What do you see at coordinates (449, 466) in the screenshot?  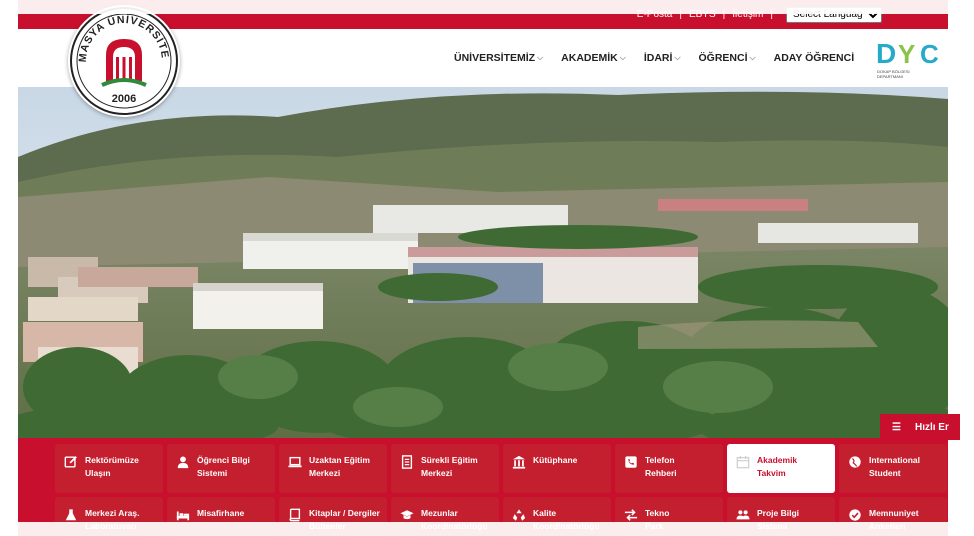 I see `tile-label: Sürekli Eğitim Merkezi` at bounding box center [449, 466].